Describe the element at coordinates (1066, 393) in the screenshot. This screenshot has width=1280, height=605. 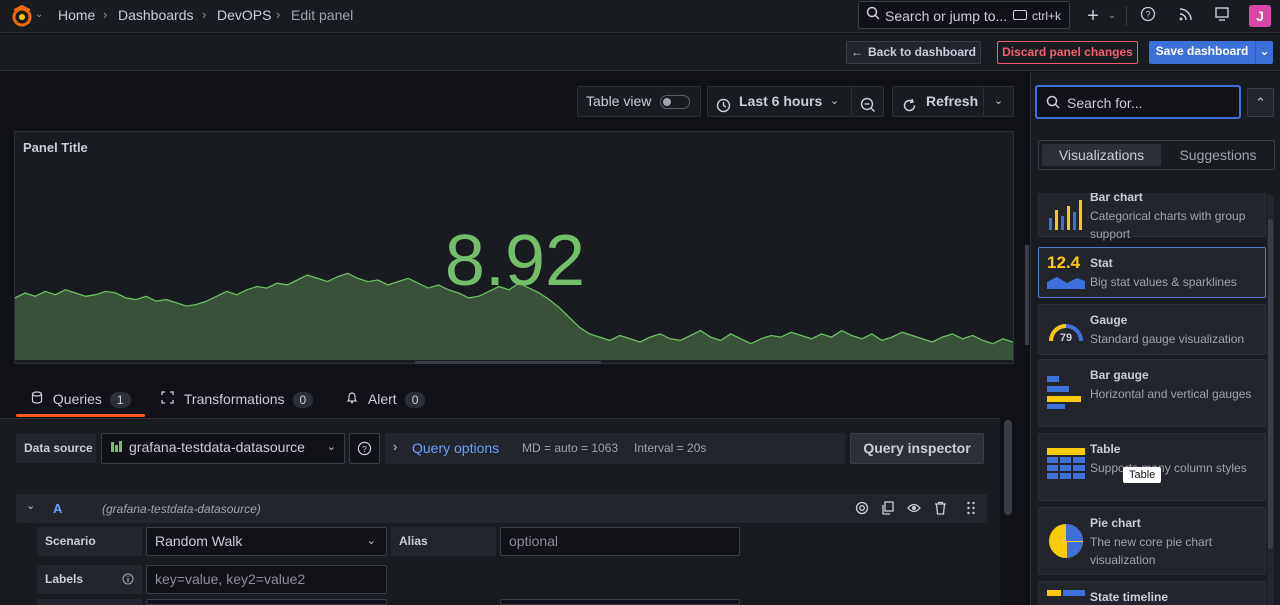
I see `bar-gauge-icon` at that location.